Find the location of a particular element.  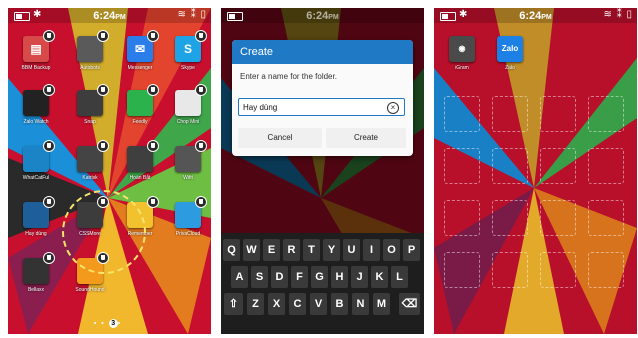

key-s: S is located at coordinates (259, 277).